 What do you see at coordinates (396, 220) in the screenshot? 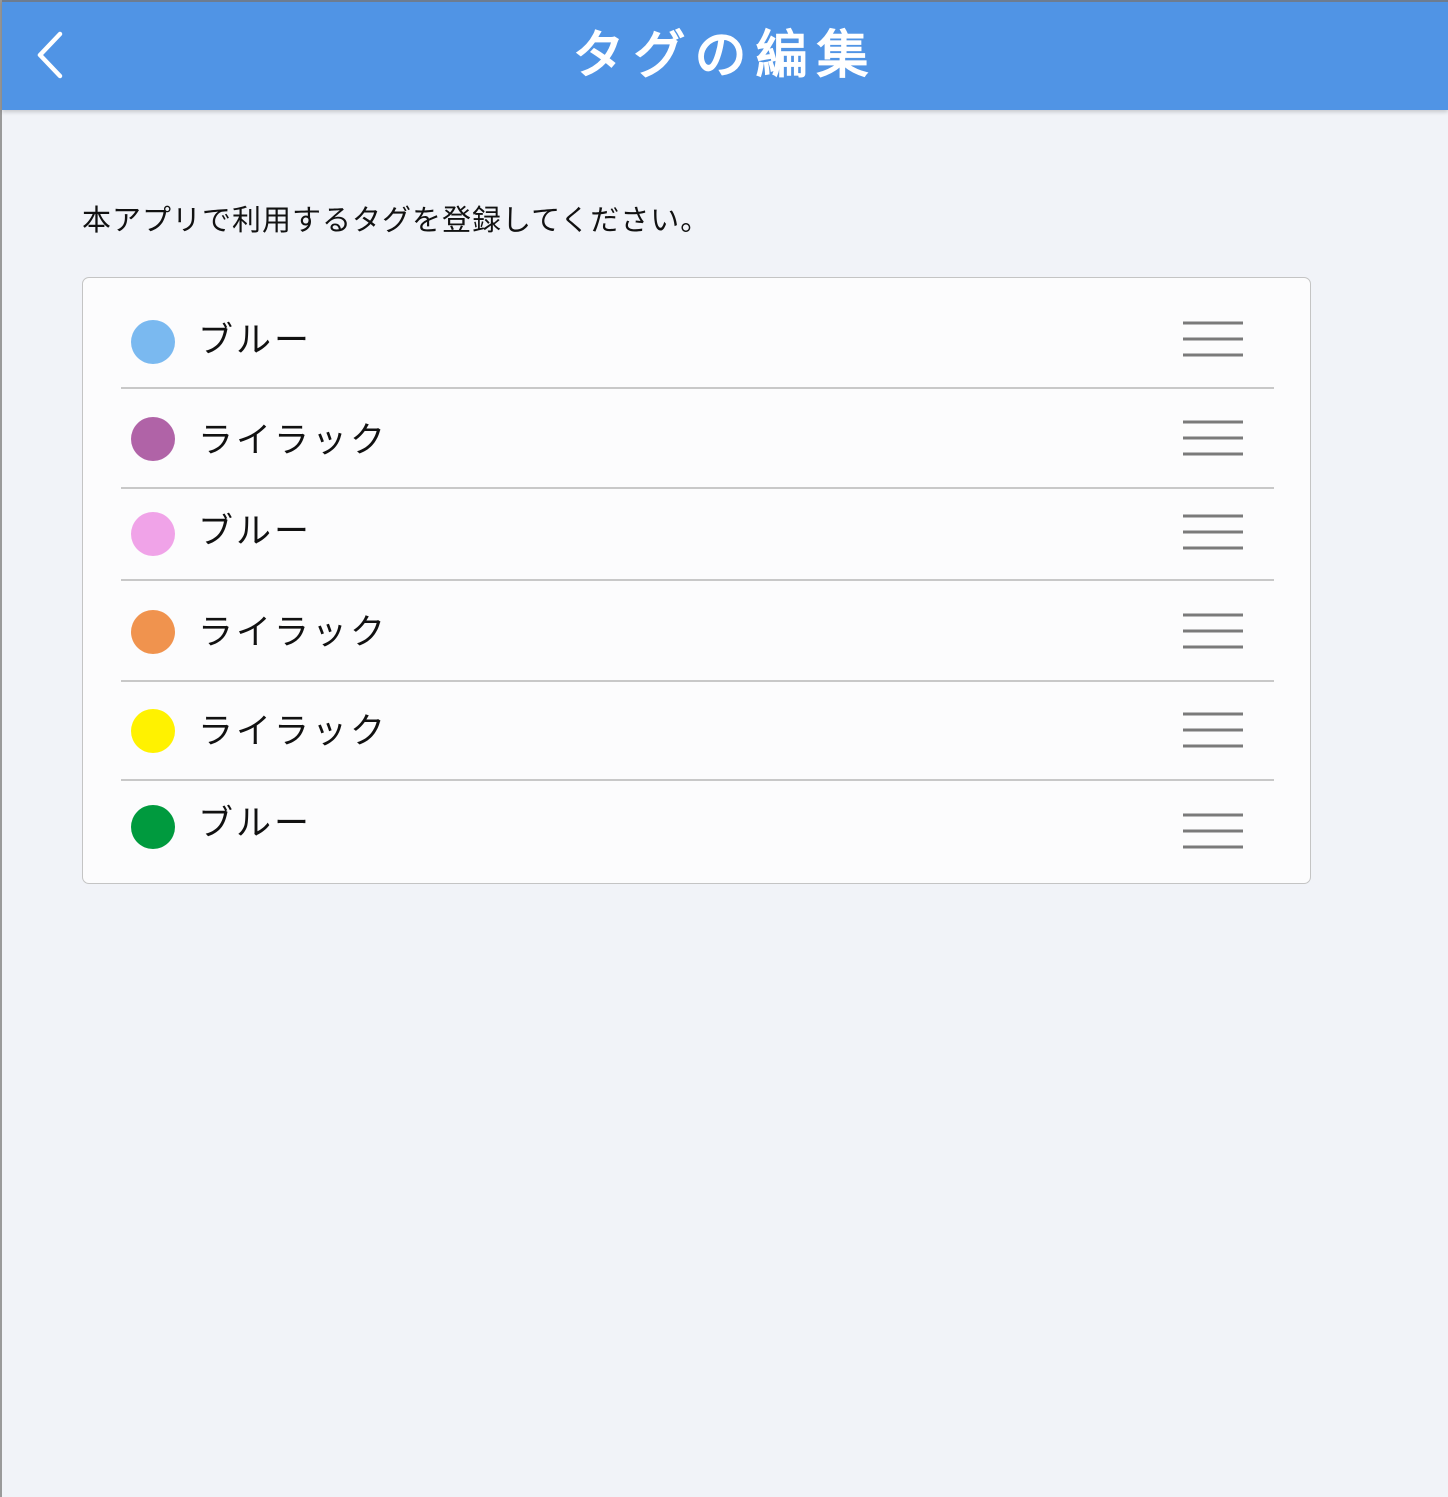
I see `instruction-text: 本アプリで利用するタグを登録してください。` at bounding box center [396, 220].